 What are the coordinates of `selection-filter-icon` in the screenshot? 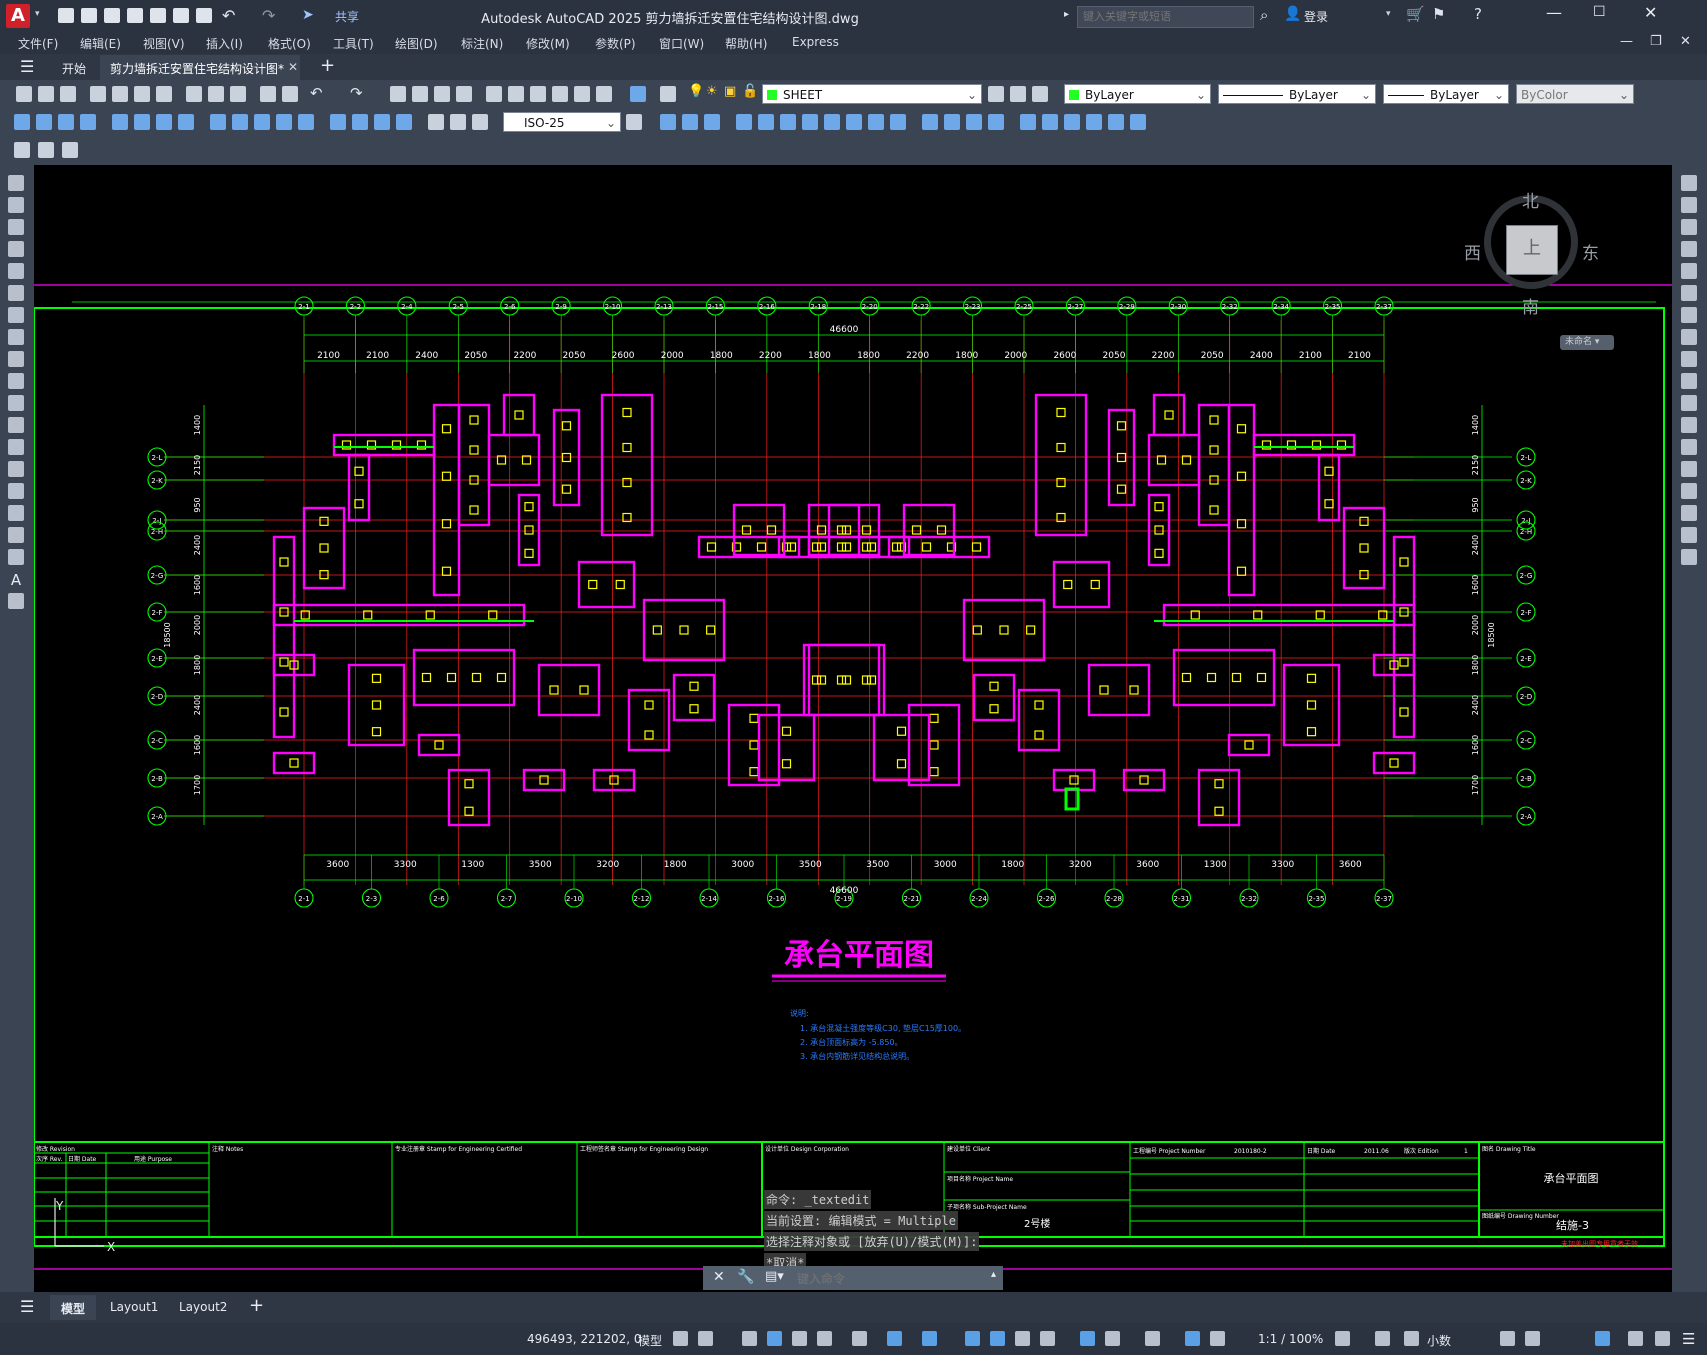 It's located at (1112, 1338).